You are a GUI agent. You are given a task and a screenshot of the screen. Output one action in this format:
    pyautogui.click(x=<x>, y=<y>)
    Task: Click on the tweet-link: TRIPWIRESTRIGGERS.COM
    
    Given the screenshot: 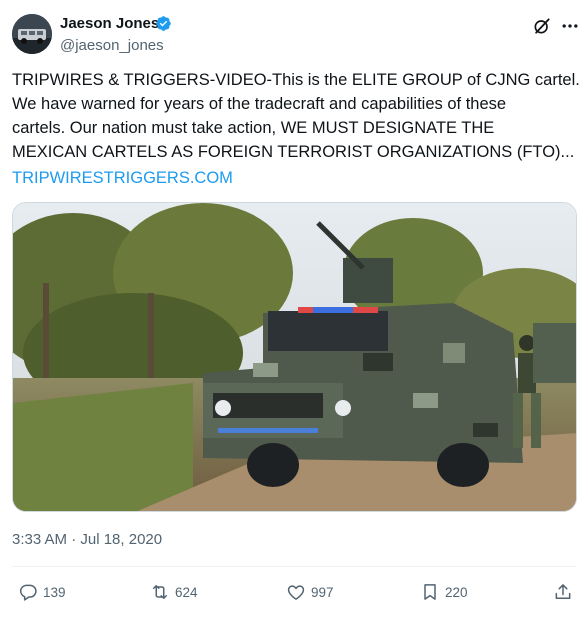 What is the action you would take?
    pyautogui.click(x=122, y=178)
    